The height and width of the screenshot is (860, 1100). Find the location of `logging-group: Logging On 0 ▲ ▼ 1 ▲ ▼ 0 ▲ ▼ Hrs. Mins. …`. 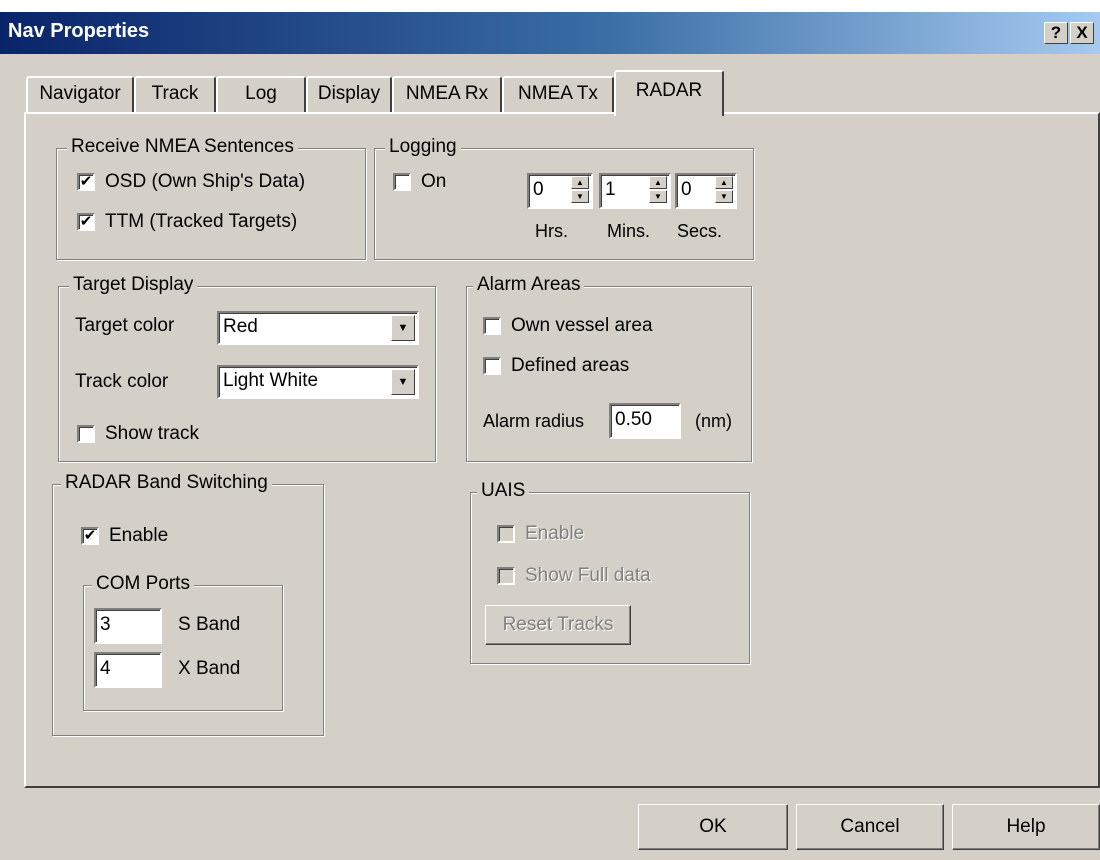

logging-group: Logging On 0 ▲ ▼ 1 ▲ ▼ 0 ▲ ▼ Hrs. Mins. … is located at coordinates (564, 198).